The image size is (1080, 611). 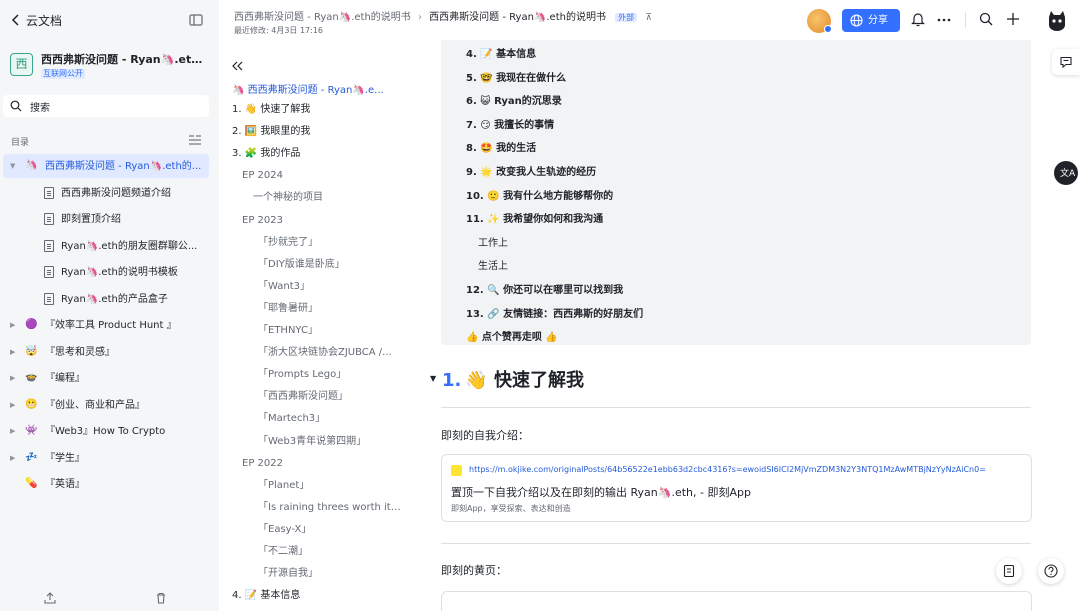 What do you see at coordinates (106, 352) in the screenshot?
I see `sidebar-tree-item: ▶ 🤯 『思考和灵感』` at bounding box center [106, 352].